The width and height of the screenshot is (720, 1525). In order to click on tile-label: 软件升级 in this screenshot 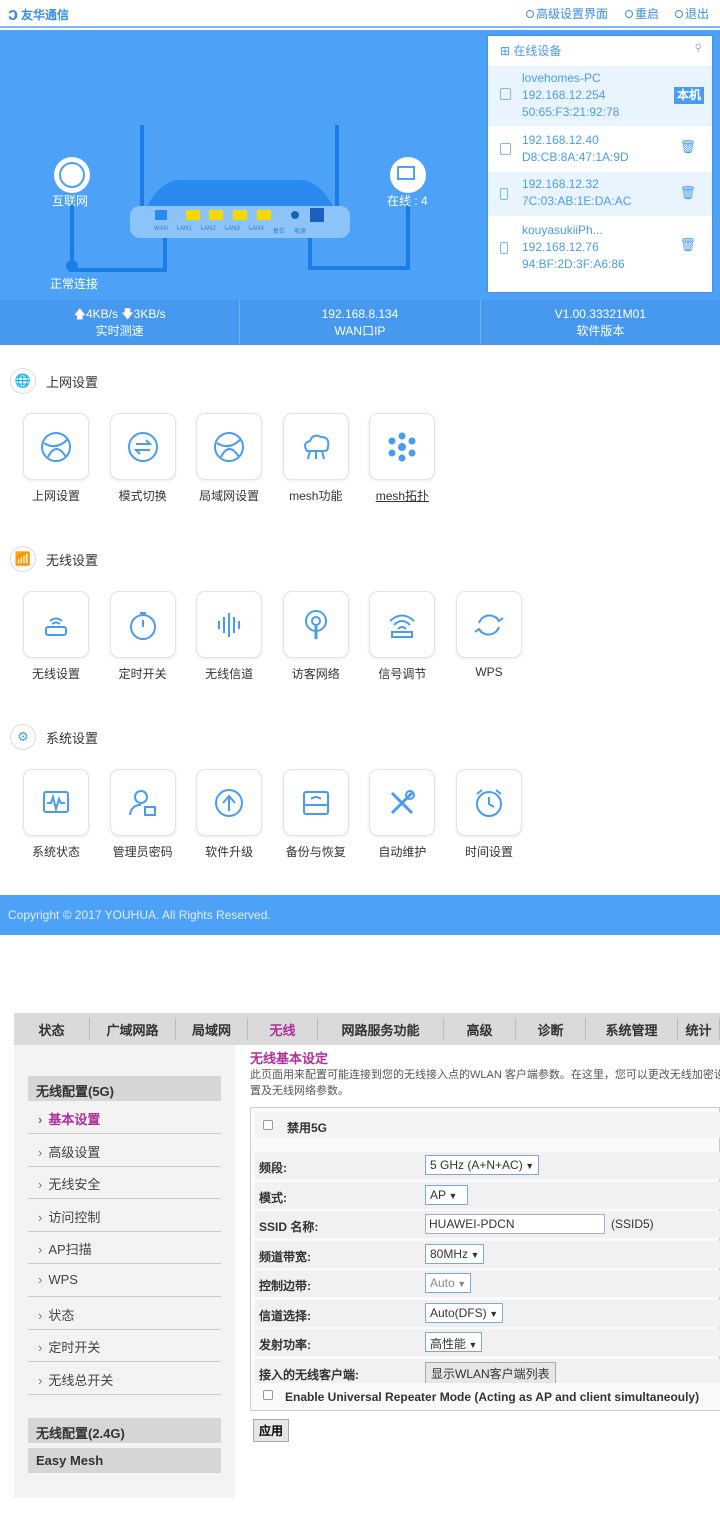, I will do `click(229, 851)`.